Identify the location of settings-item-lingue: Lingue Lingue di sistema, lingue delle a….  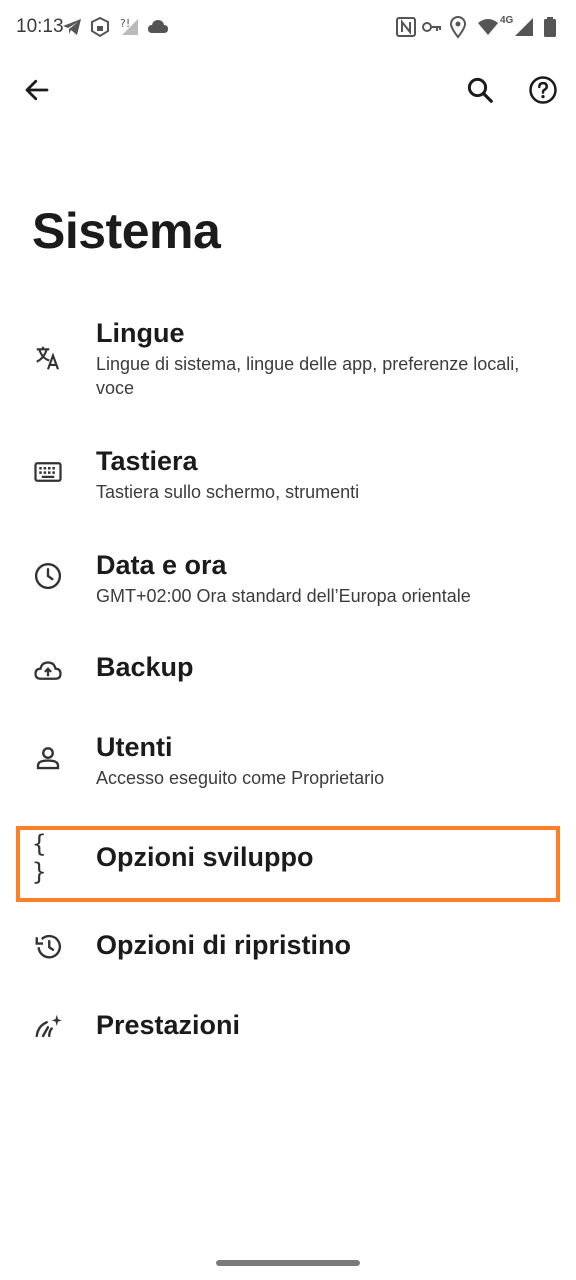
(288, 360).